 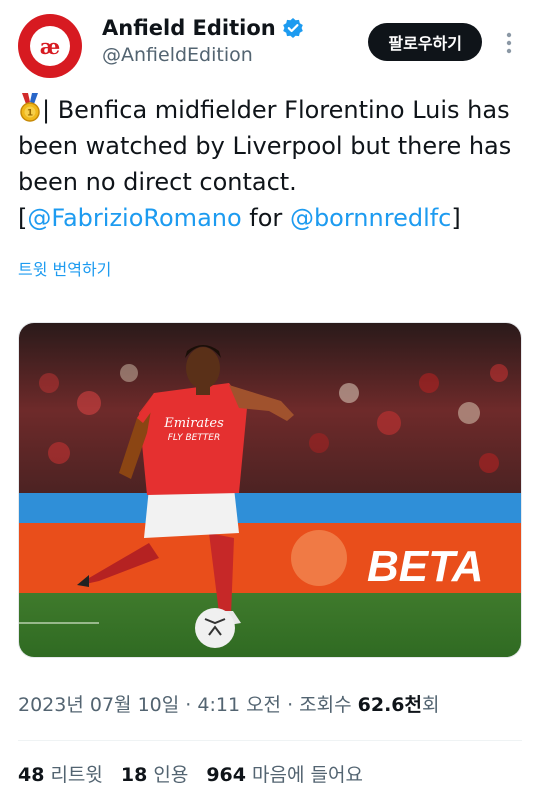 I want to click on mention-bornnredlfc: @bornnredlfc, so click(x=370, y=218).